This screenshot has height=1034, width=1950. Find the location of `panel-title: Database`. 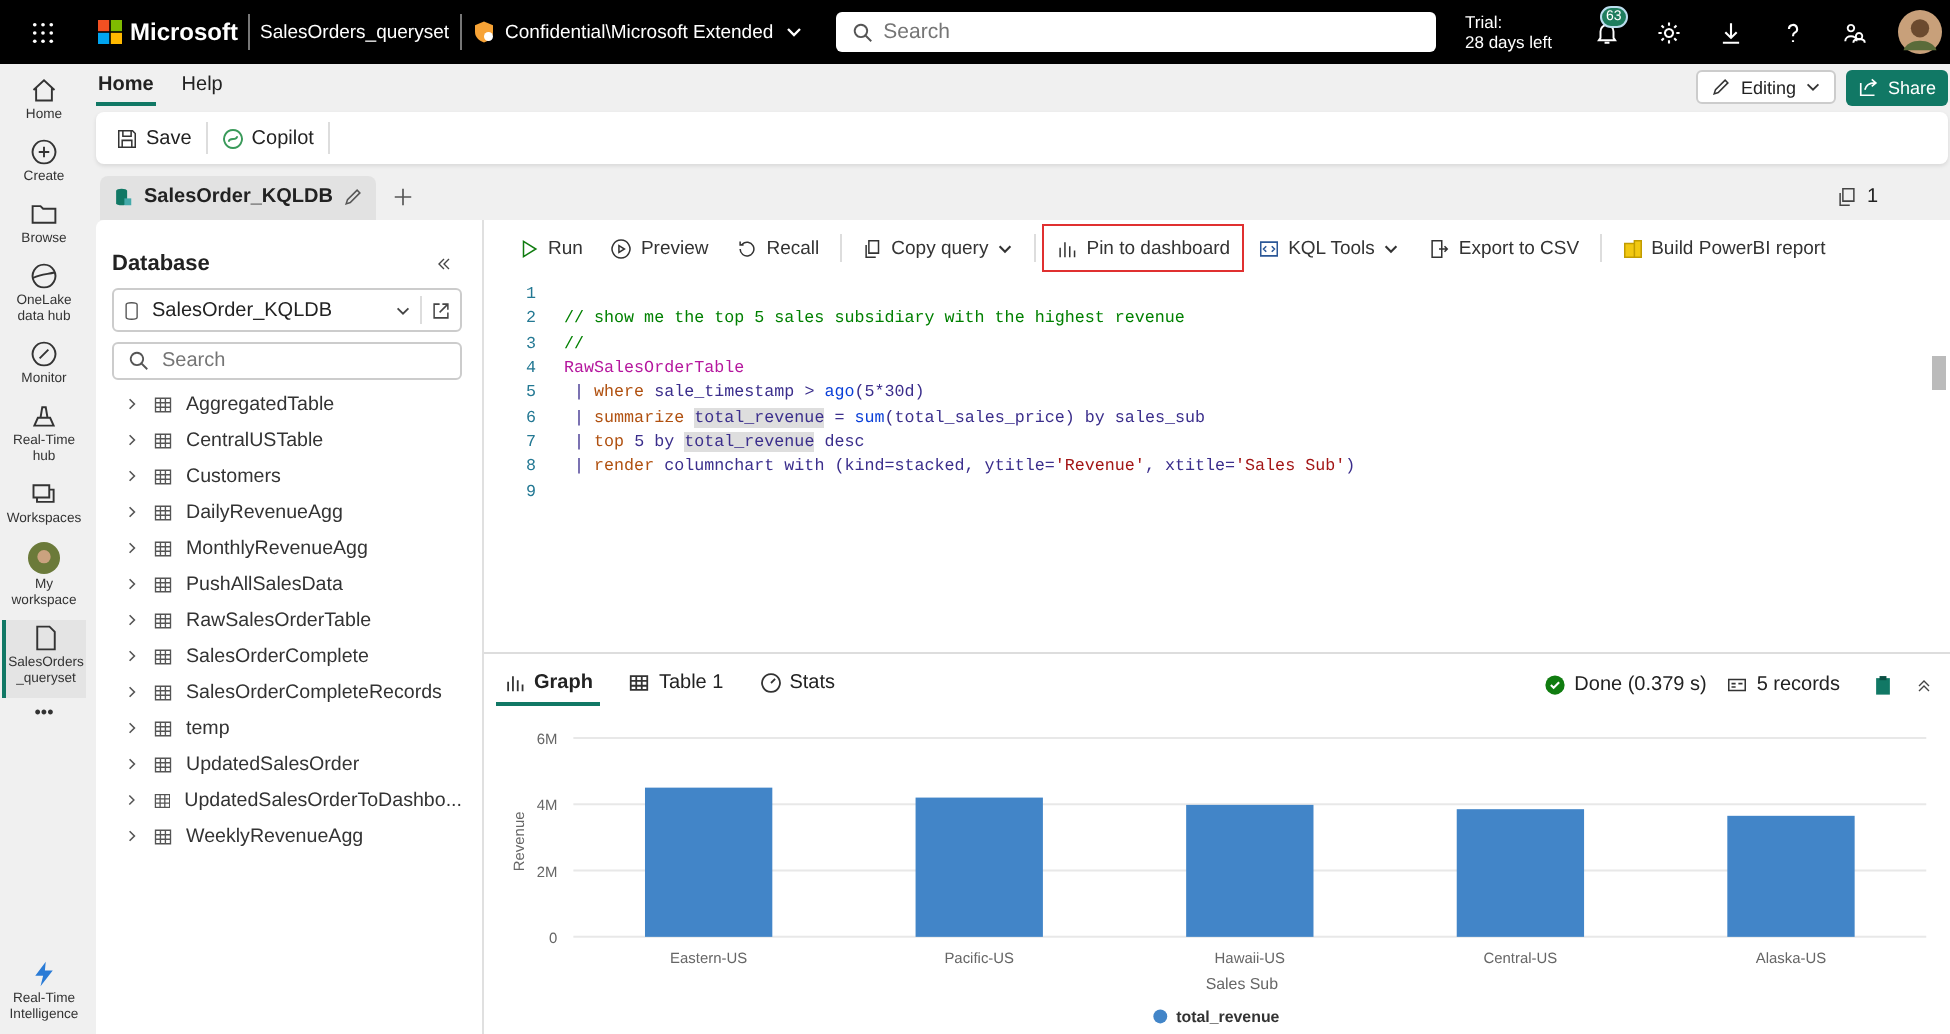

panel-title: Database is located at coordinates (161, 264).